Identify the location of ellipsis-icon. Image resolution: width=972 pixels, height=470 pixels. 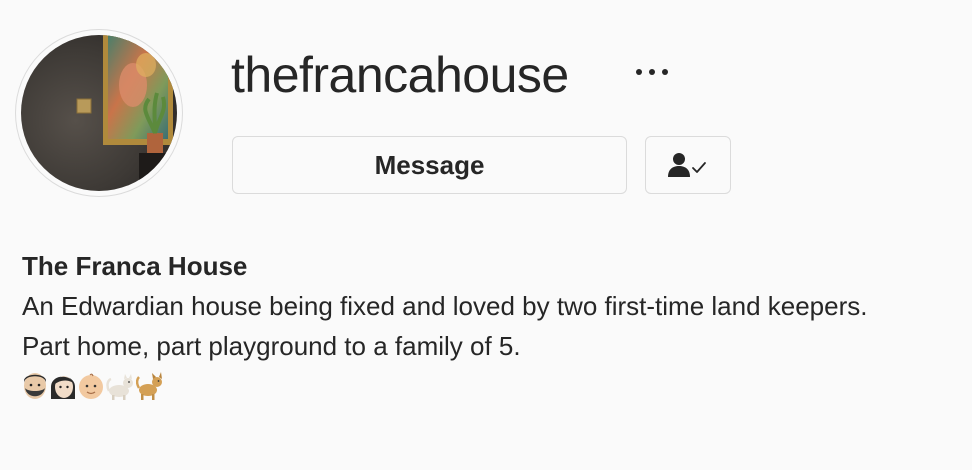
(652, 72).